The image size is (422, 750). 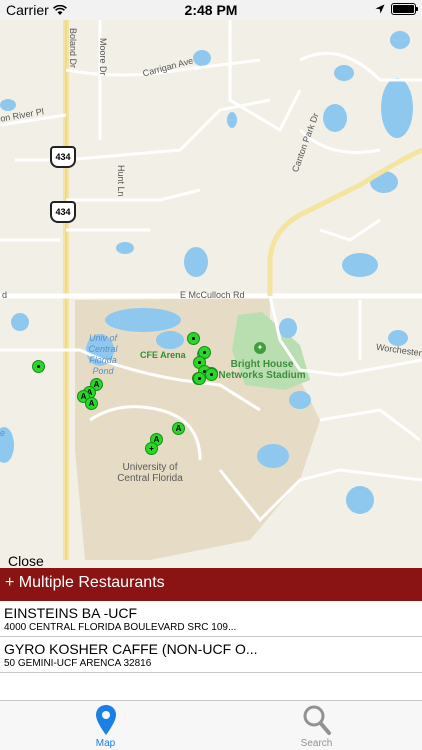 I want to click on tab-bar: Map Search, so click(x=211, y=725).